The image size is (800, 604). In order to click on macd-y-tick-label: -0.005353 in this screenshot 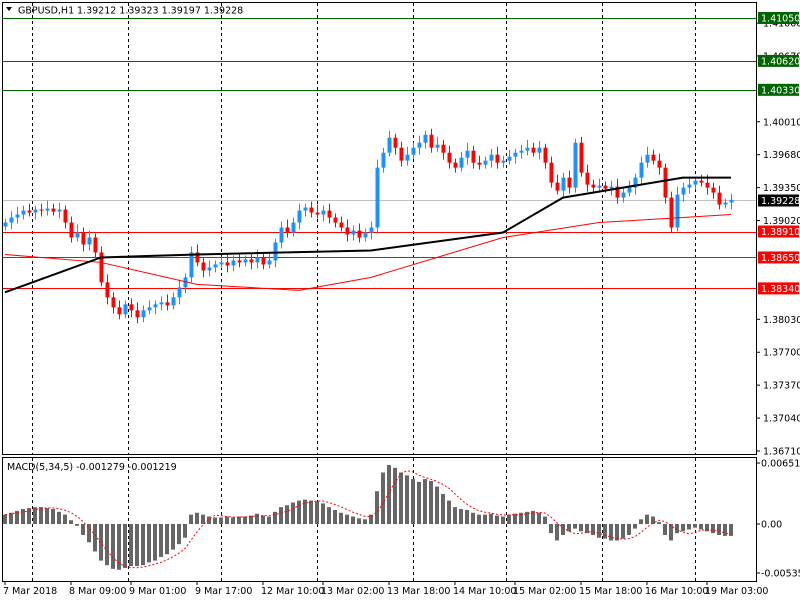, I will do `click(780, 574)`.